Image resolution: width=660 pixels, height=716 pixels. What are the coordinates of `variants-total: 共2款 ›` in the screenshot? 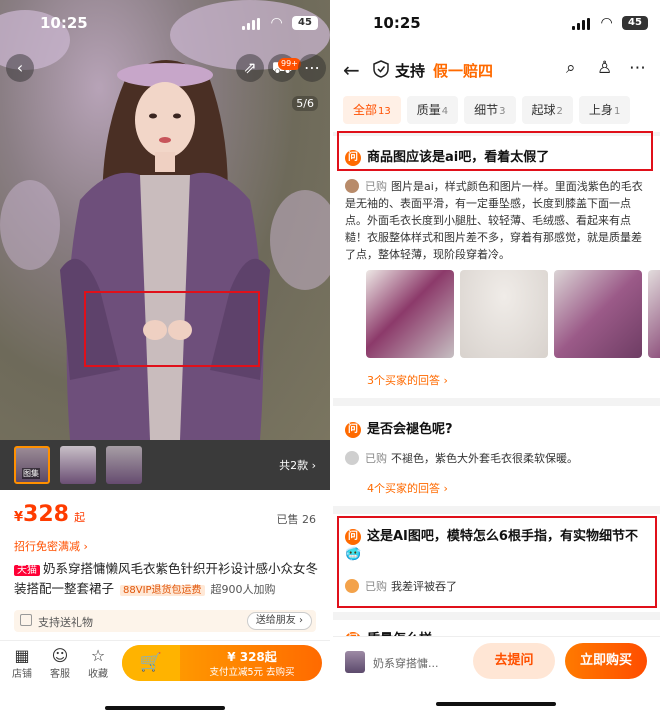 It's located at (297, 465).